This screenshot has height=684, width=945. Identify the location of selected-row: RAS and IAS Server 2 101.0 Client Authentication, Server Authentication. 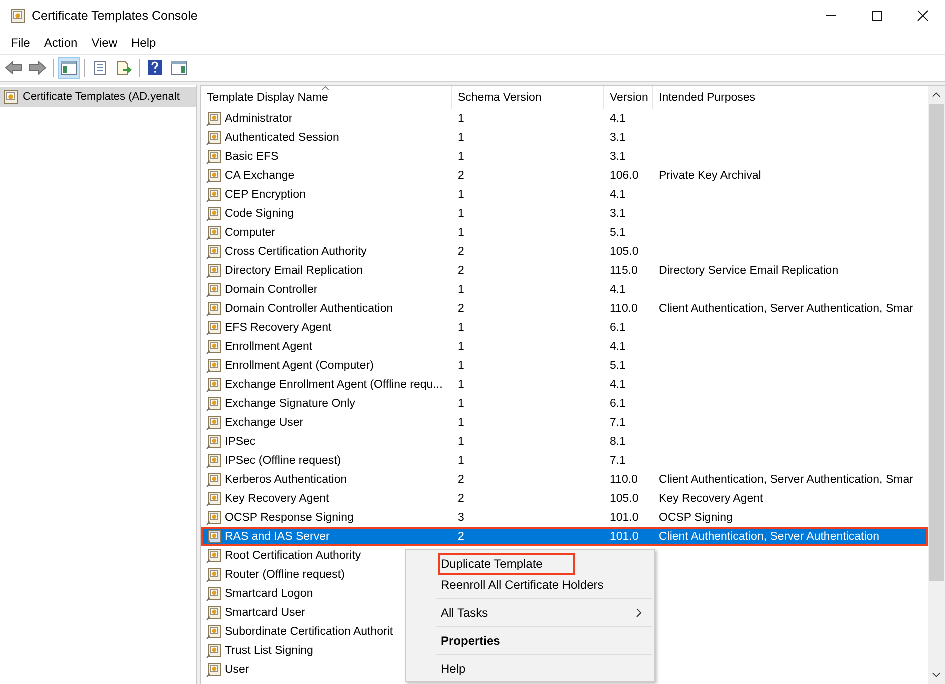
(564, 536).